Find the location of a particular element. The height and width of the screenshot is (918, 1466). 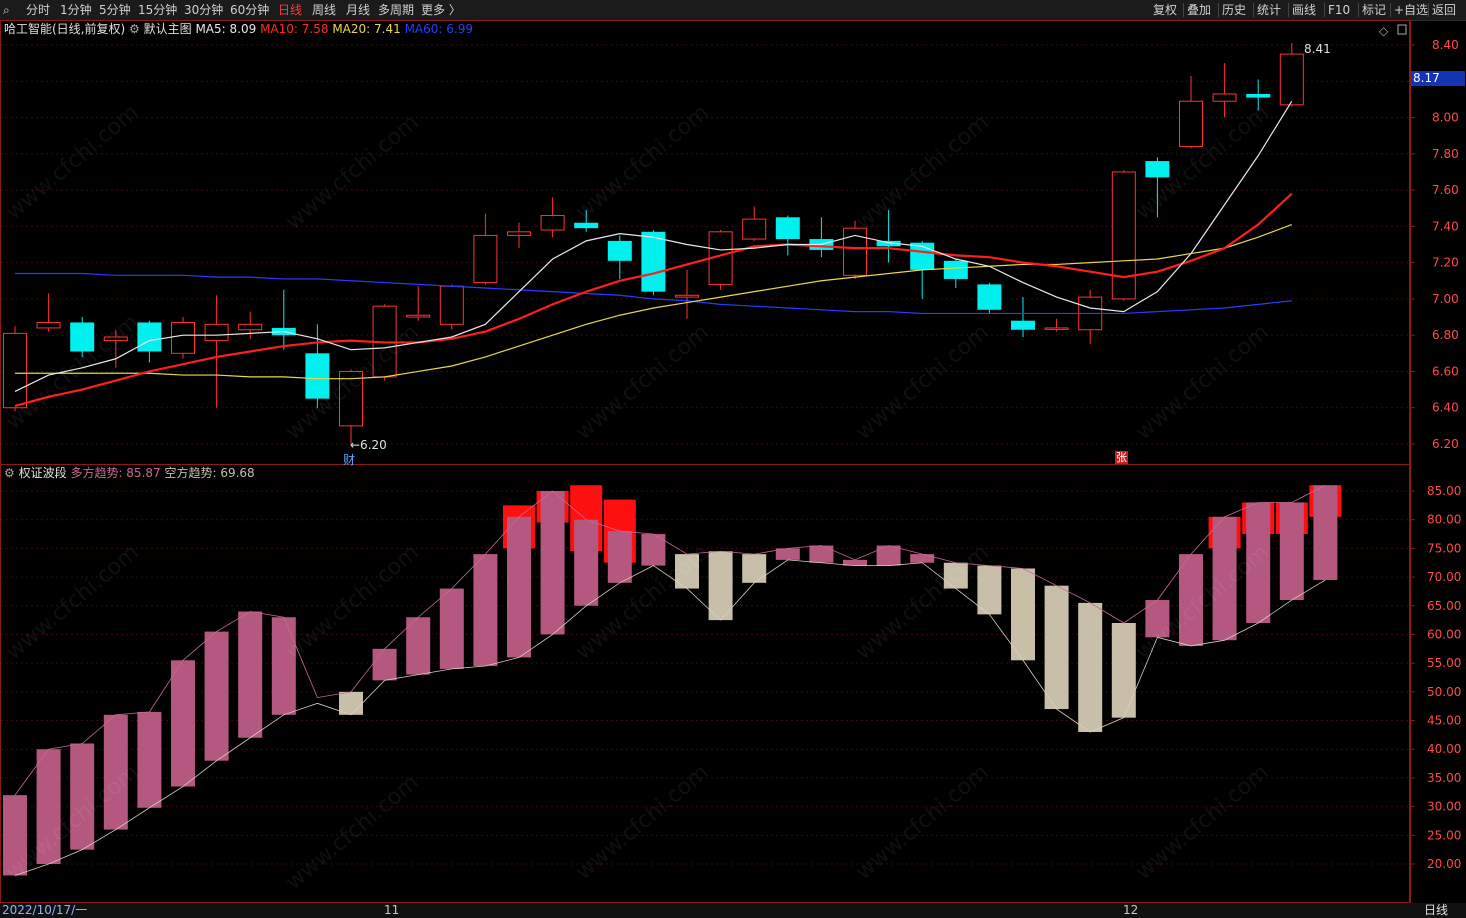

price-axis-label: 7.00 is located at coordinates (1445, 299).